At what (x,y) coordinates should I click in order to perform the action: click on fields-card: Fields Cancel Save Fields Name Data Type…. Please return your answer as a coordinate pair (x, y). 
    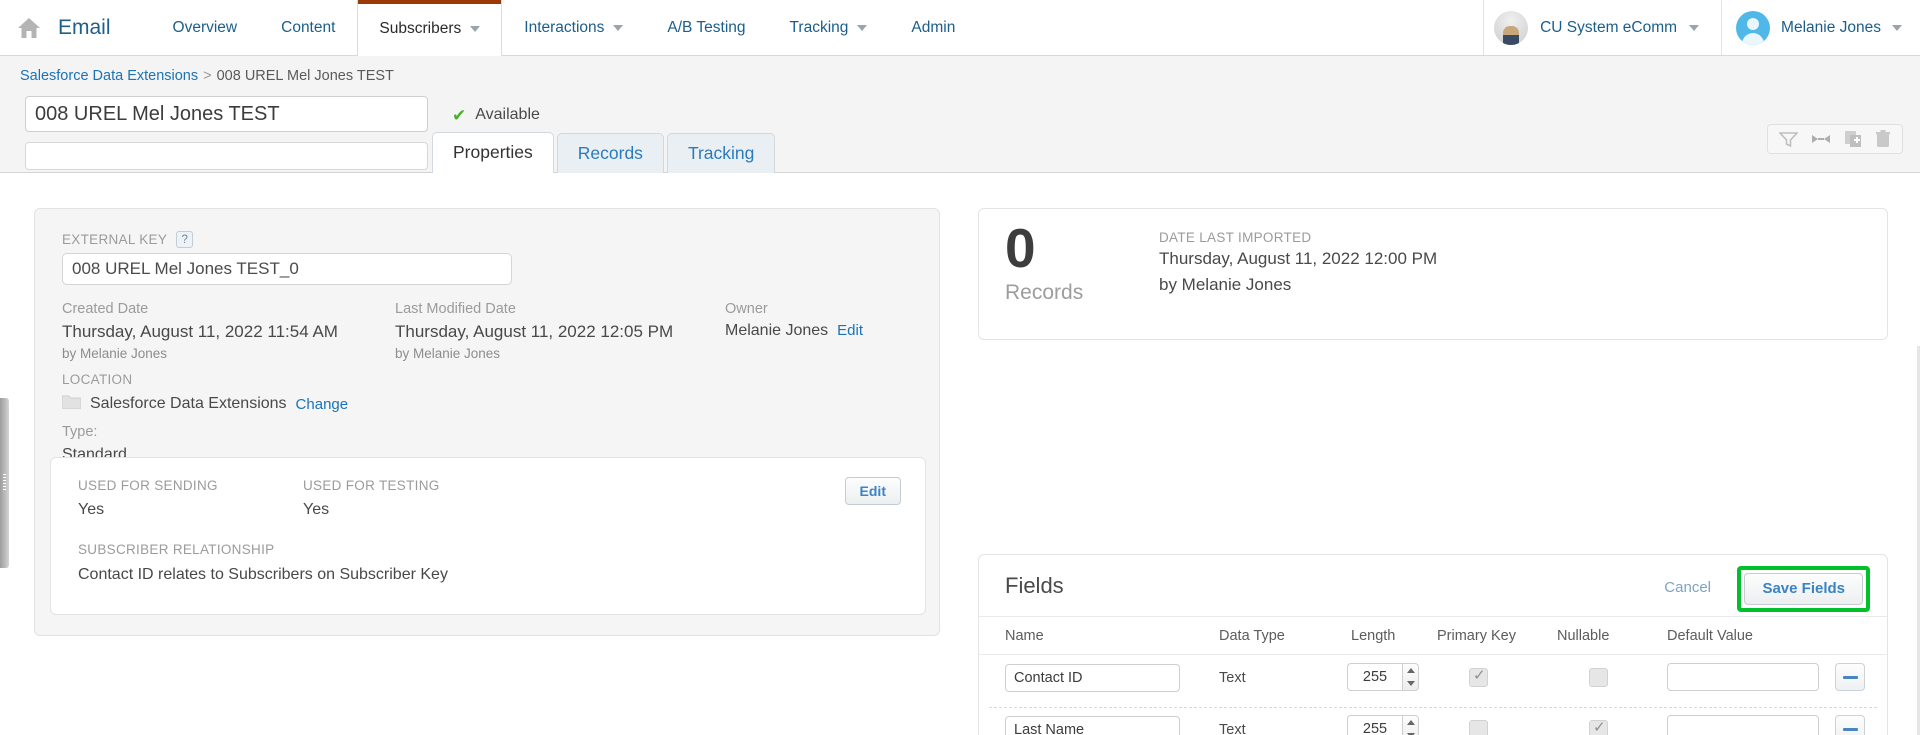
    Looking at the image, I should click on (1433, 644).